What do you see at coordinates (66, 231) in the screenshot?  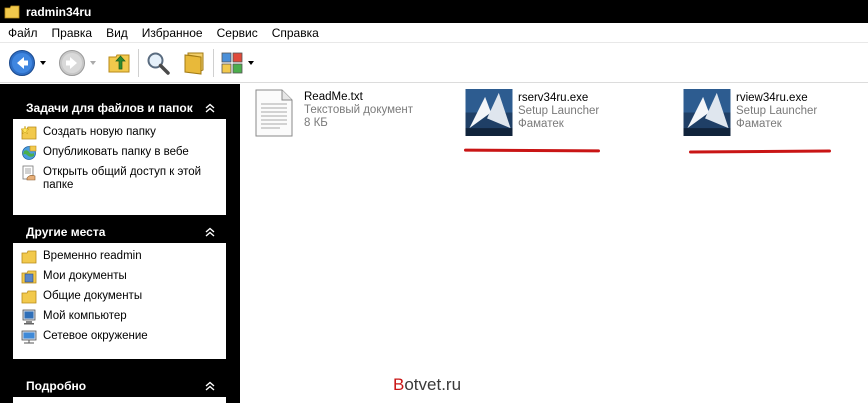 I see `other-places-title: Другие места` at bounding box center [66, 231].